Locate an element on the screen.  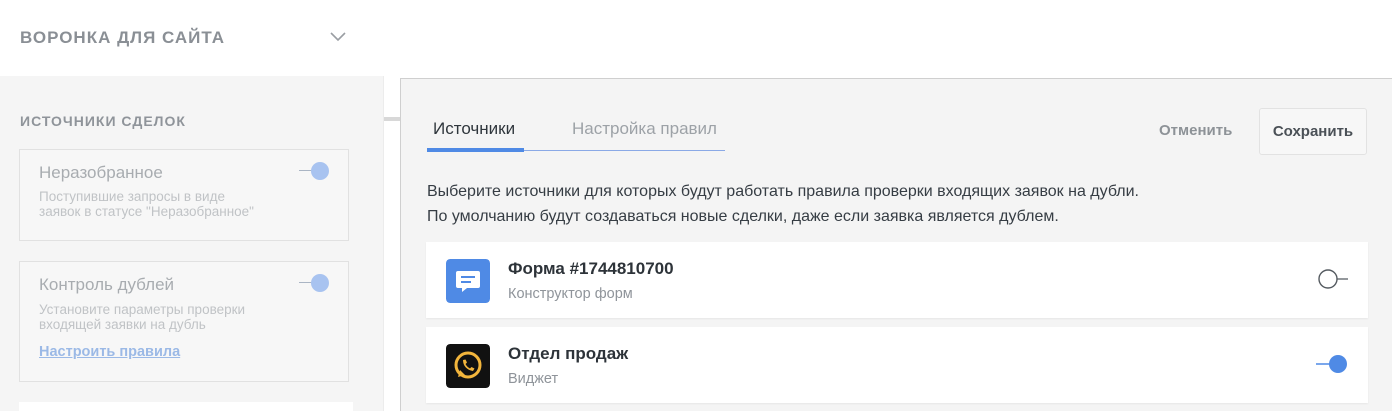
save-button: Сохранить is located at coordinates (1313, 131).